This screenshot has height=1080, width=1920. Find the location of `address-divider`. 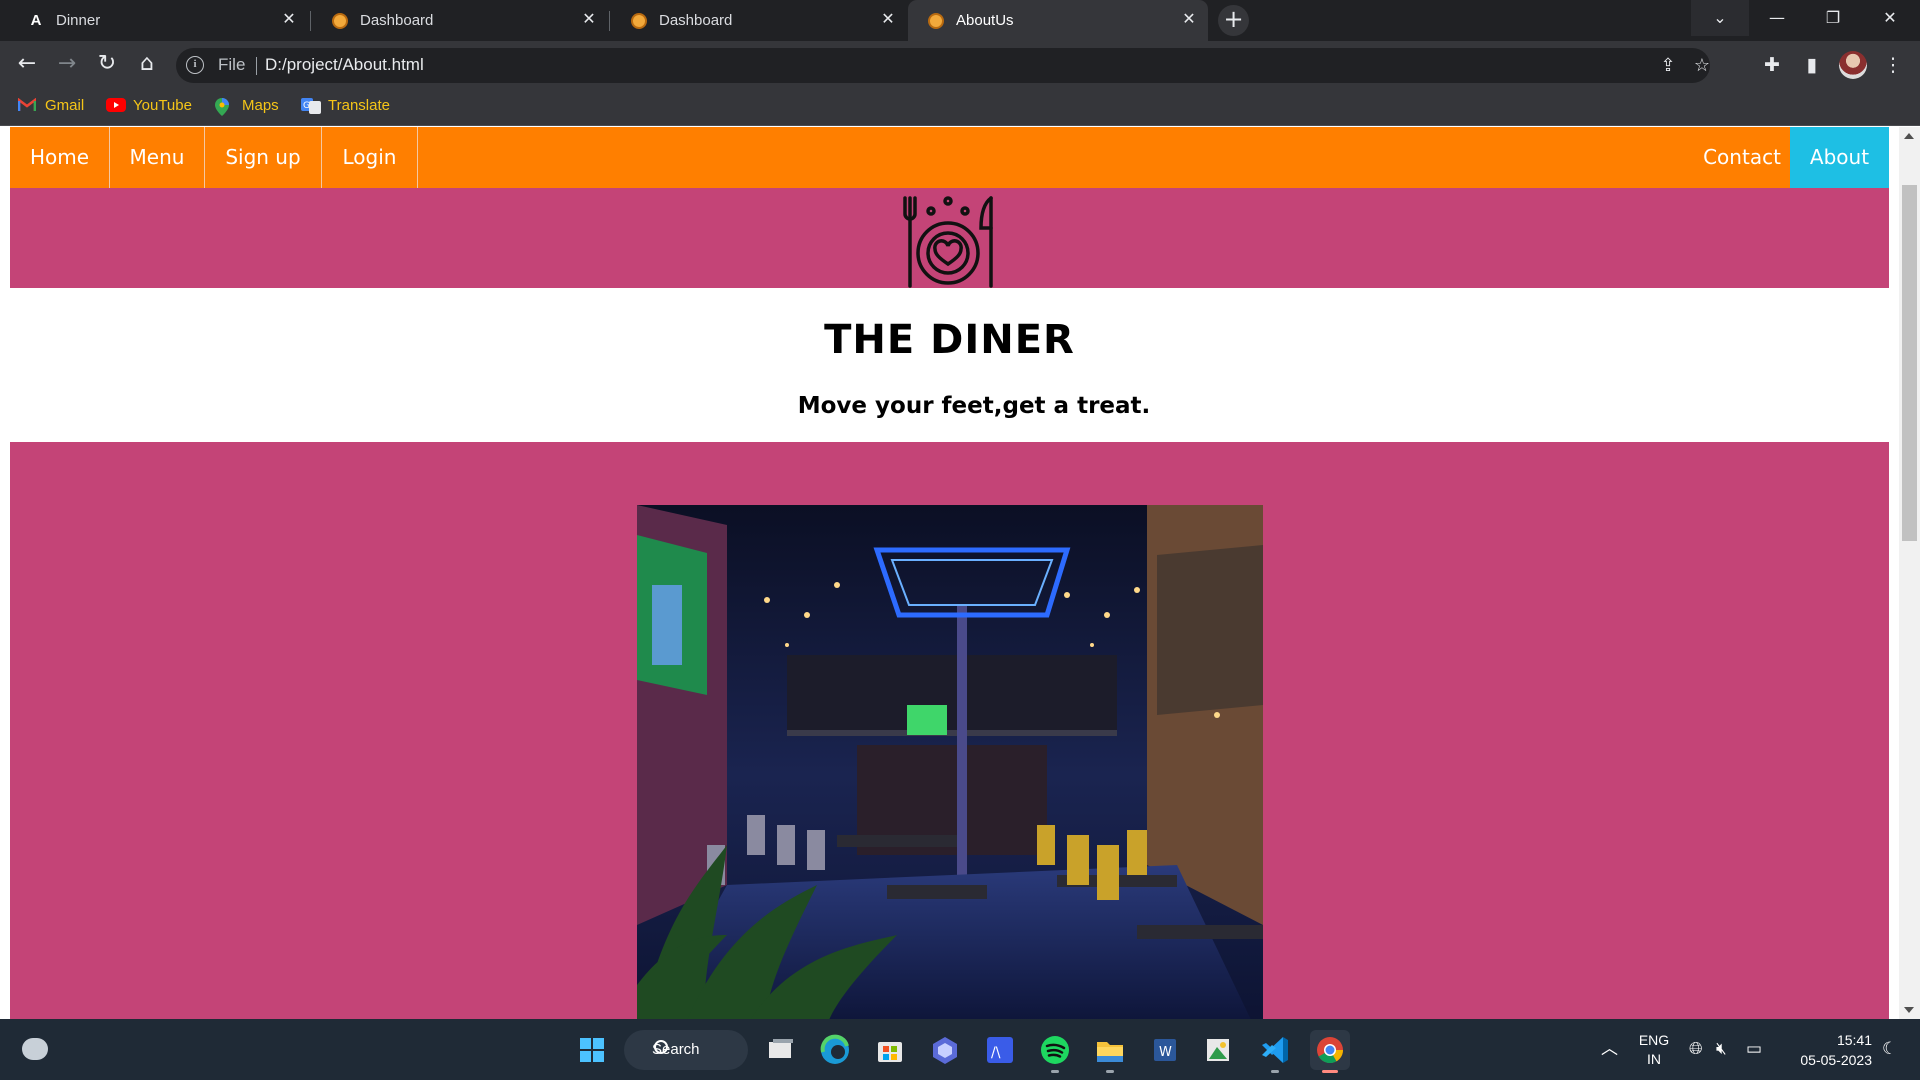

address-divider is located at coordinates (256, 66).